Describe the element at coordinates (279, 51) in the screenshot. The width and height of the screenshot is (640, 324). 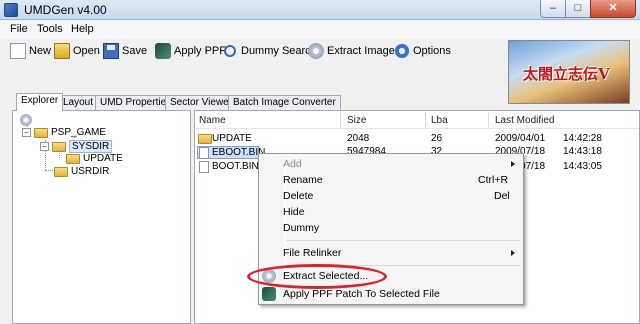
I see `dummy-search-label: Dummy Search` at that location.